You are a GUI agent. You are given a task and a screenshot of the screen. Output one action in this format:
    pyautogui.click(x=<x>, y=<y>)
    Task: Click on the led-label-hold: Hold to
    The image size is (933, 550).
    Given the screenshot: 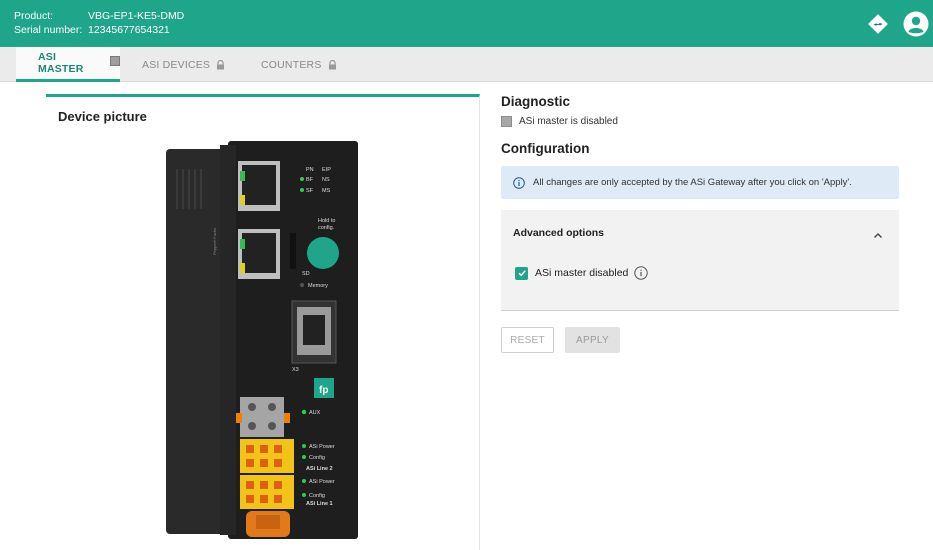 What is the action you would take?
    pyautogui.click(x=326, y=221)
    